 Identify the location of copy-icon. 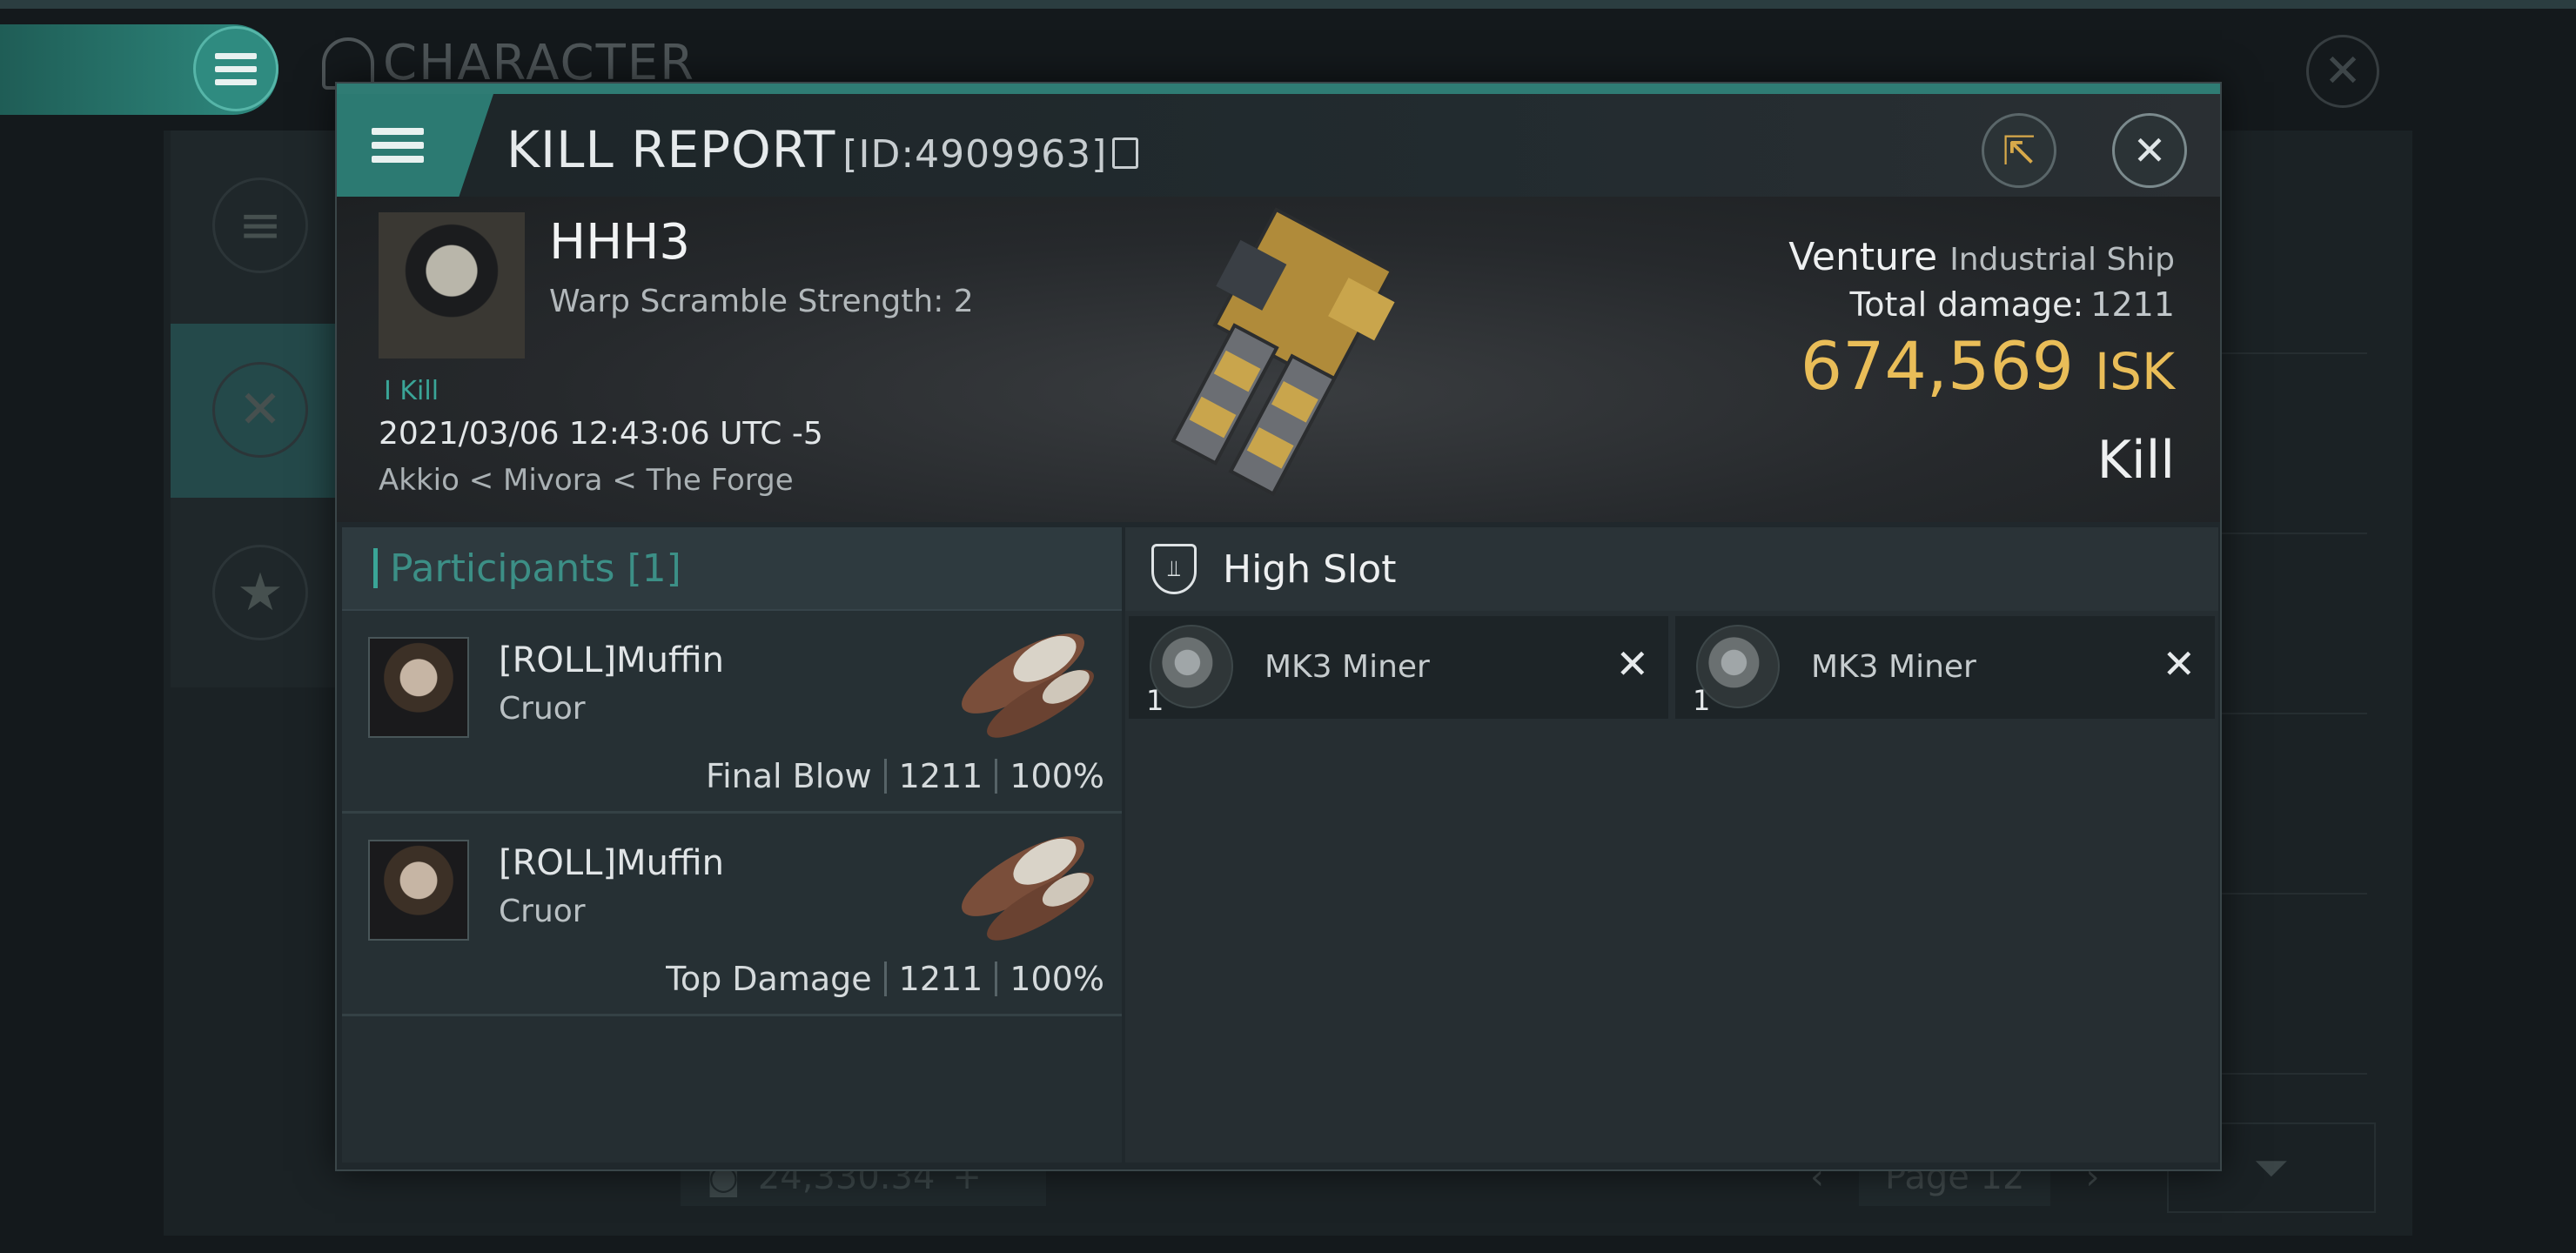
(1125, 153).